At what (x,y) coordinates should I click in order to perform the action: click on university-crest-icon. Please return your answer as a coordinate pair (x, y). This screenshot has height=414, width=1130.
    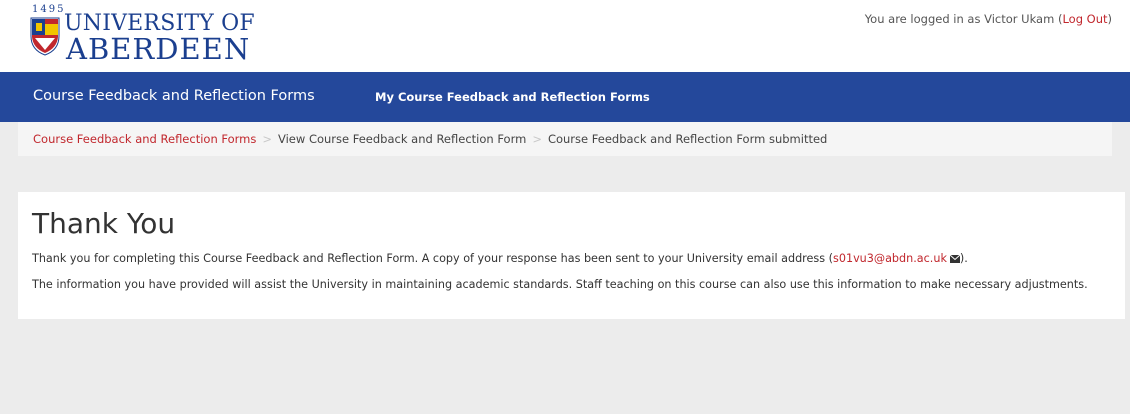
    Looking at the image, I should click on (45, 36).